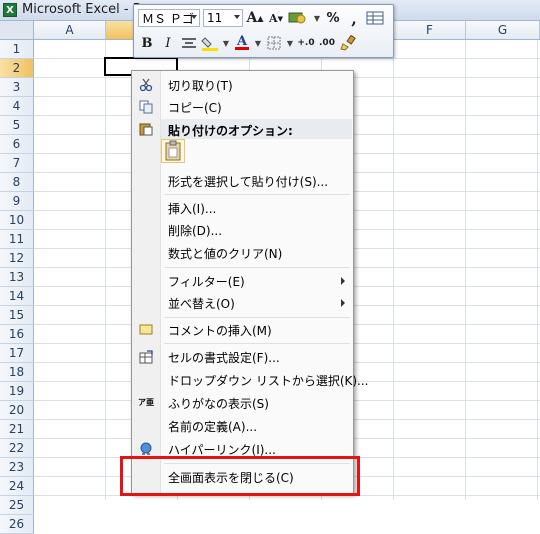  Describe the element at coordinates (17, 49) in the screenshot. I see `row-header: 1` at that location.